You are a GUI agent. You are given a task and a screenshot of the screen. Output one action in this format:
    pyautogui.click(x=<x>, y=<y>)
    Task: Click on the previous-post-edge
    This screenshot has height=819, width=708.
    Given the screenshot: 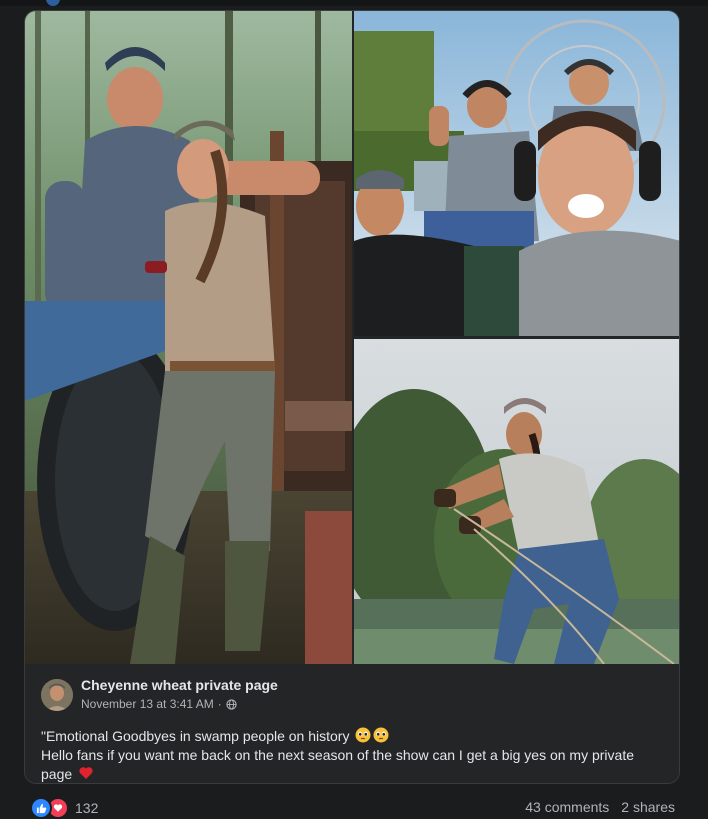 What is the action you would take?
    pyautogui.click(x=354, y=3)
    